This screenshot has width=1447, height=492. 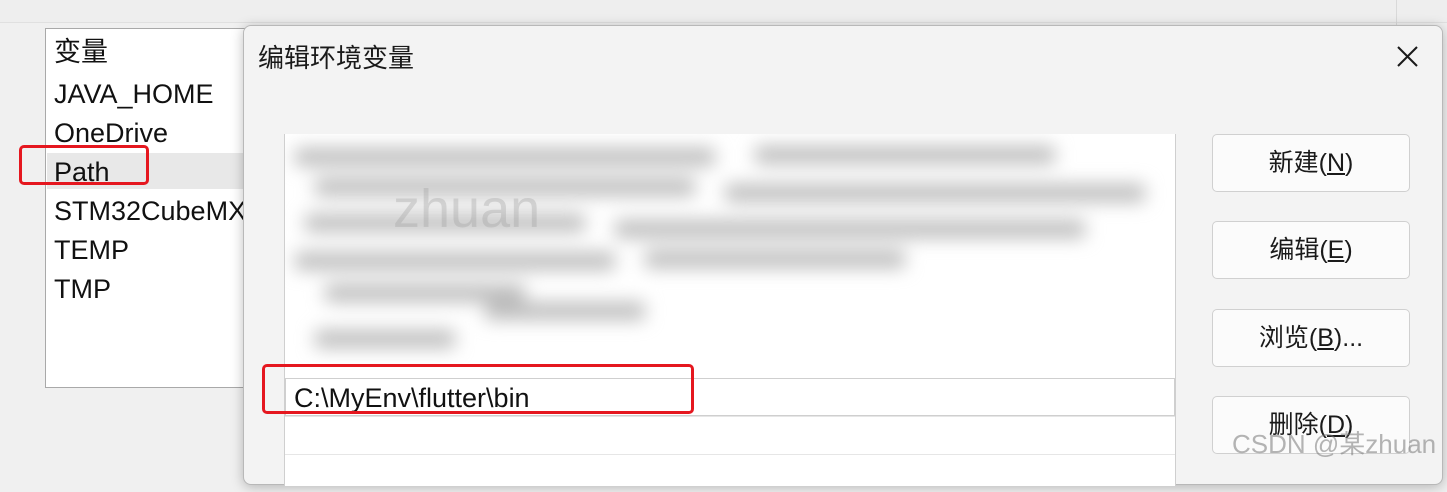 I want to click on path-highlight-box, so click(x=84, y=165).